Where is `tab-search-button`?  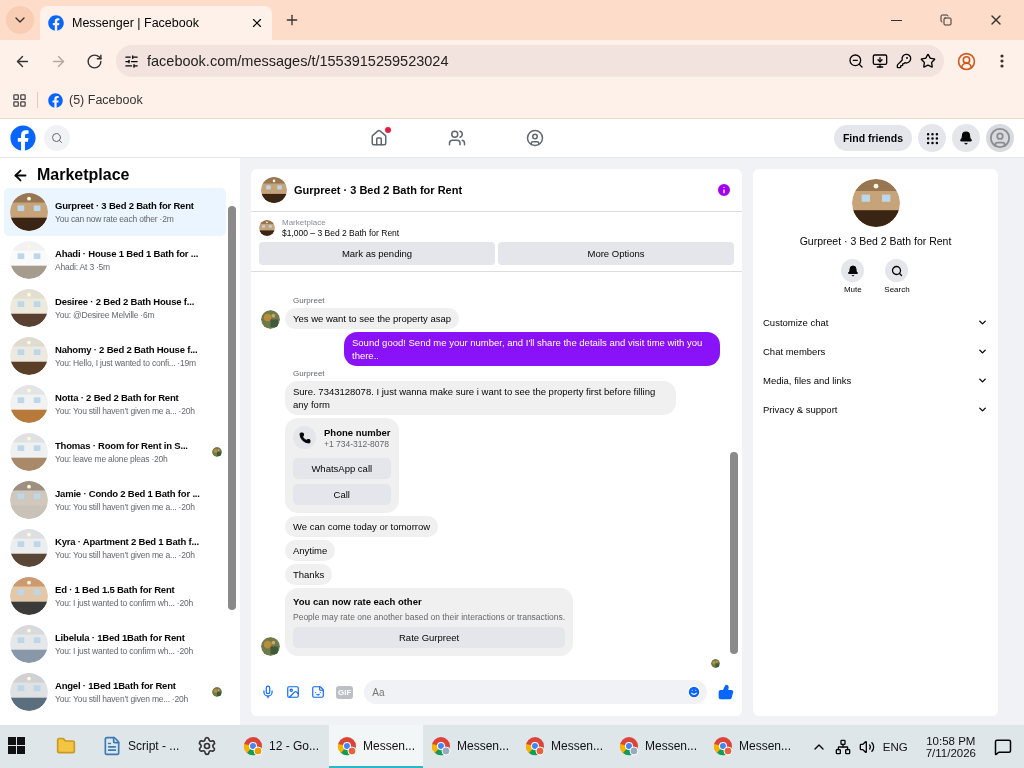
tab-search-button is located at coordinates (20, 20).